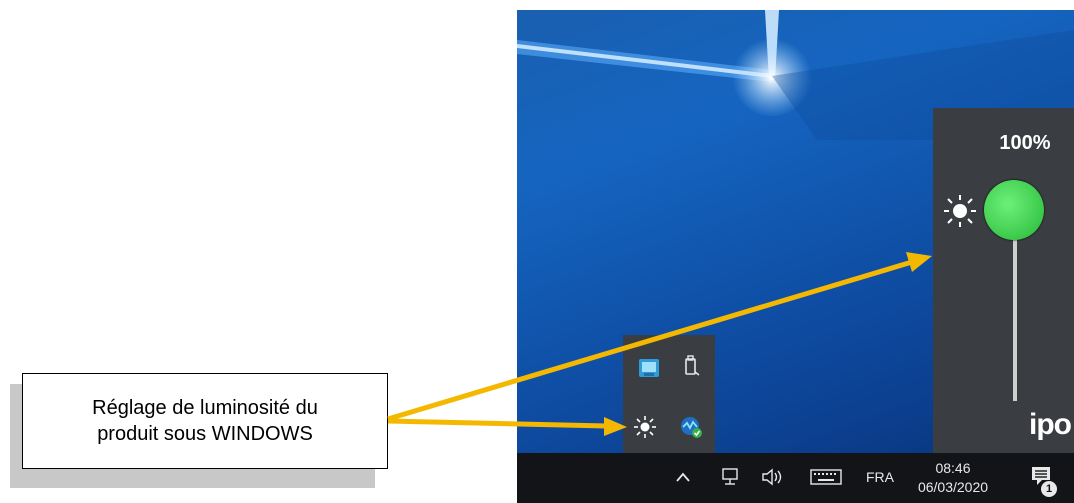  Describe the element at coordinates (691, 427) in the screenshot. I see `security-check-icon` at that location.